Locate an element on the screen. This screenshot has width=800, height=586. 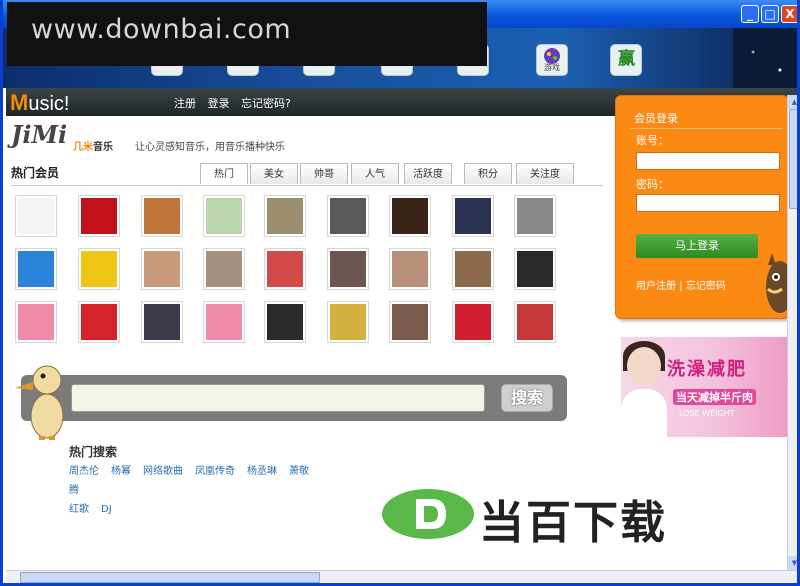
hot-search-link: 杨丞琳 is located at coordinates (262, 471).